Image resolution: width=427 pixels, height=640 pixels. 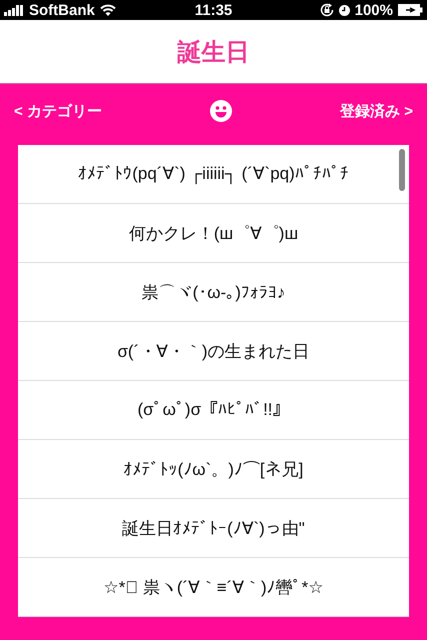 I want to click on status-time: 11:35, so click(x=213, y=10).